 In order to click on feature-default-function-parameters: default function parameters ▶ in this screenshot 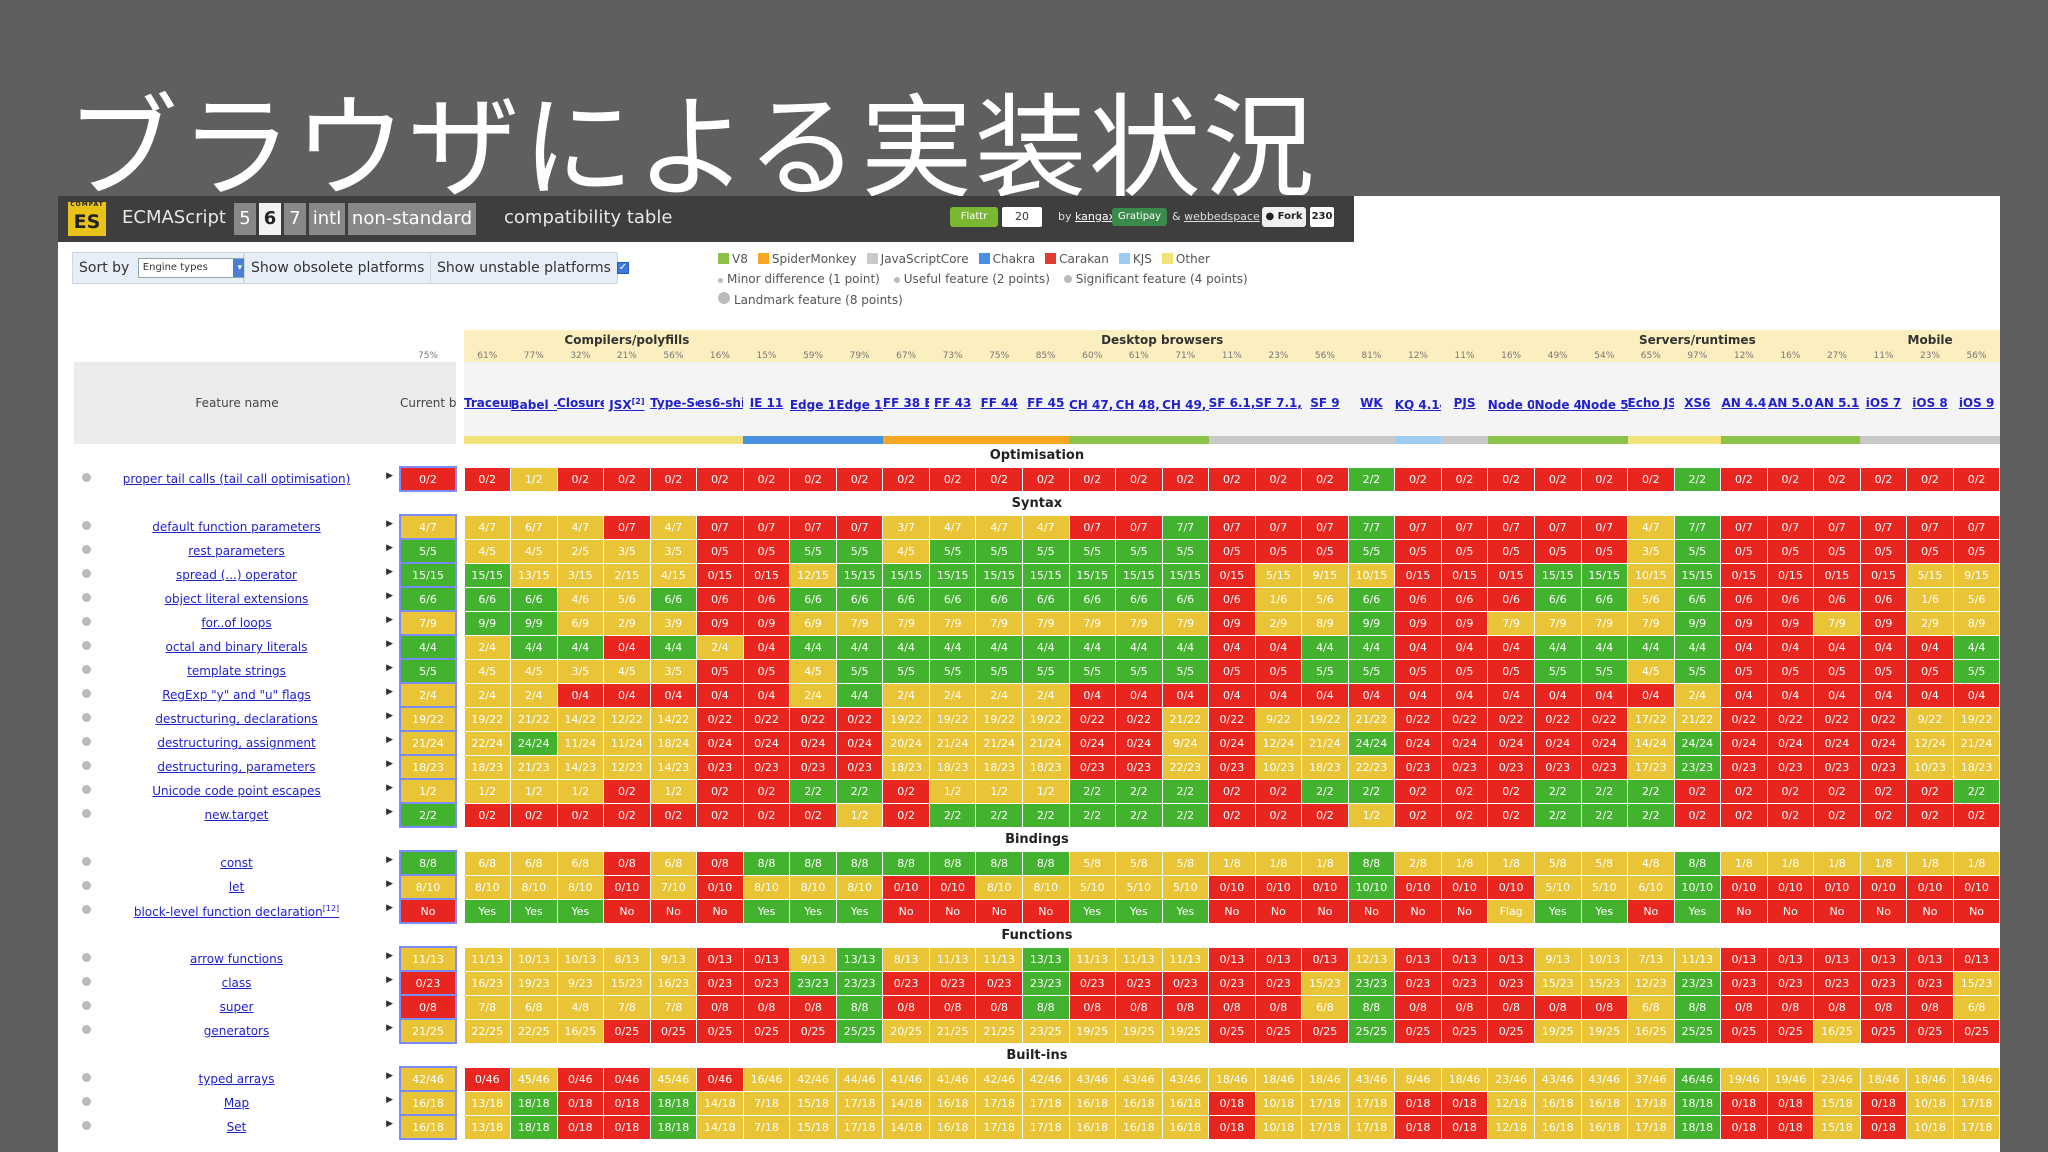, I will do `click(237, 527)`.